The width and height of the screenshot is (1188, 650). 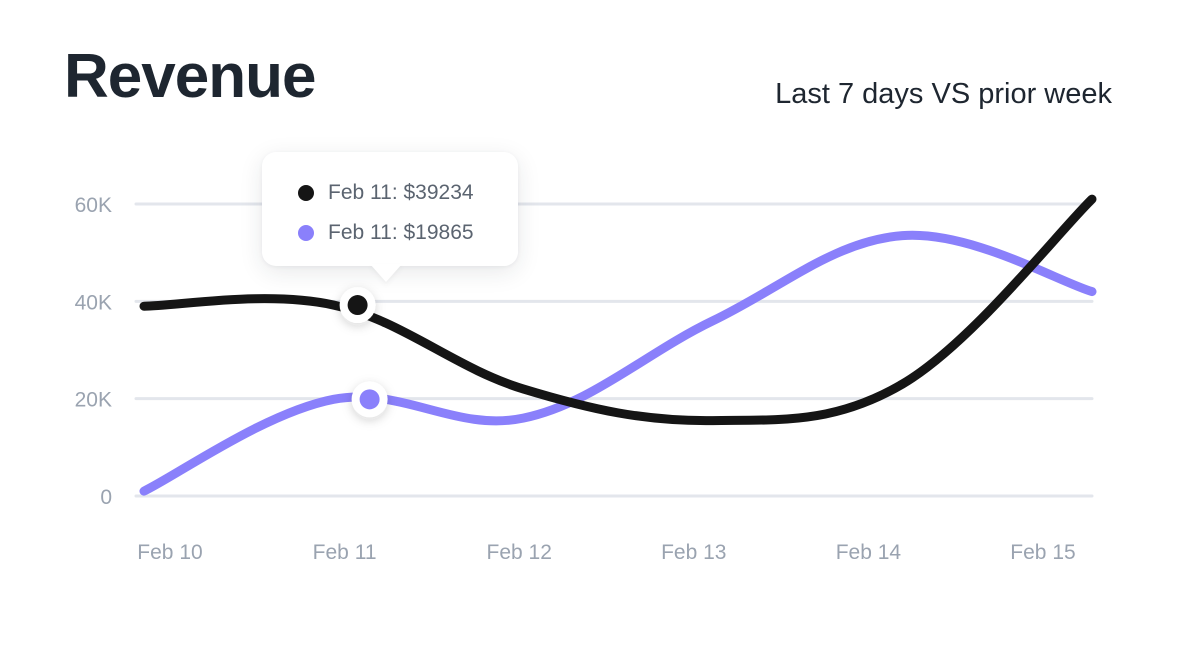 I want to click on x-tick-label: Feb 14, so click(x=869, y=552).